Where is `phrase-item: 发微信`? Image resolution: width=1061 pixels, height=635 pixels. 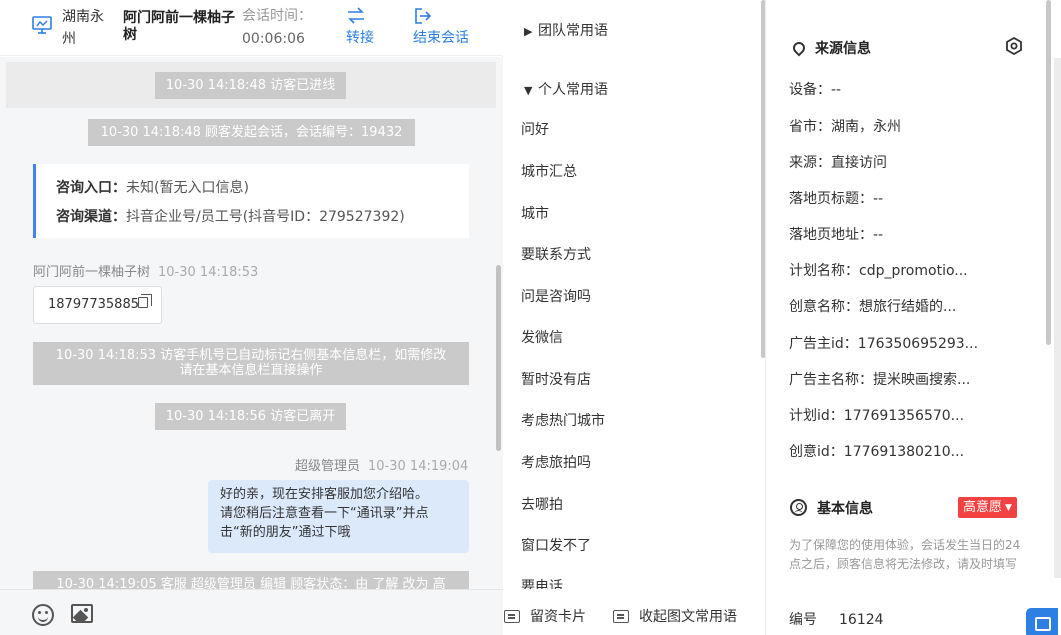 phrase-item: 发微信 is located at coordinates (542, 337).